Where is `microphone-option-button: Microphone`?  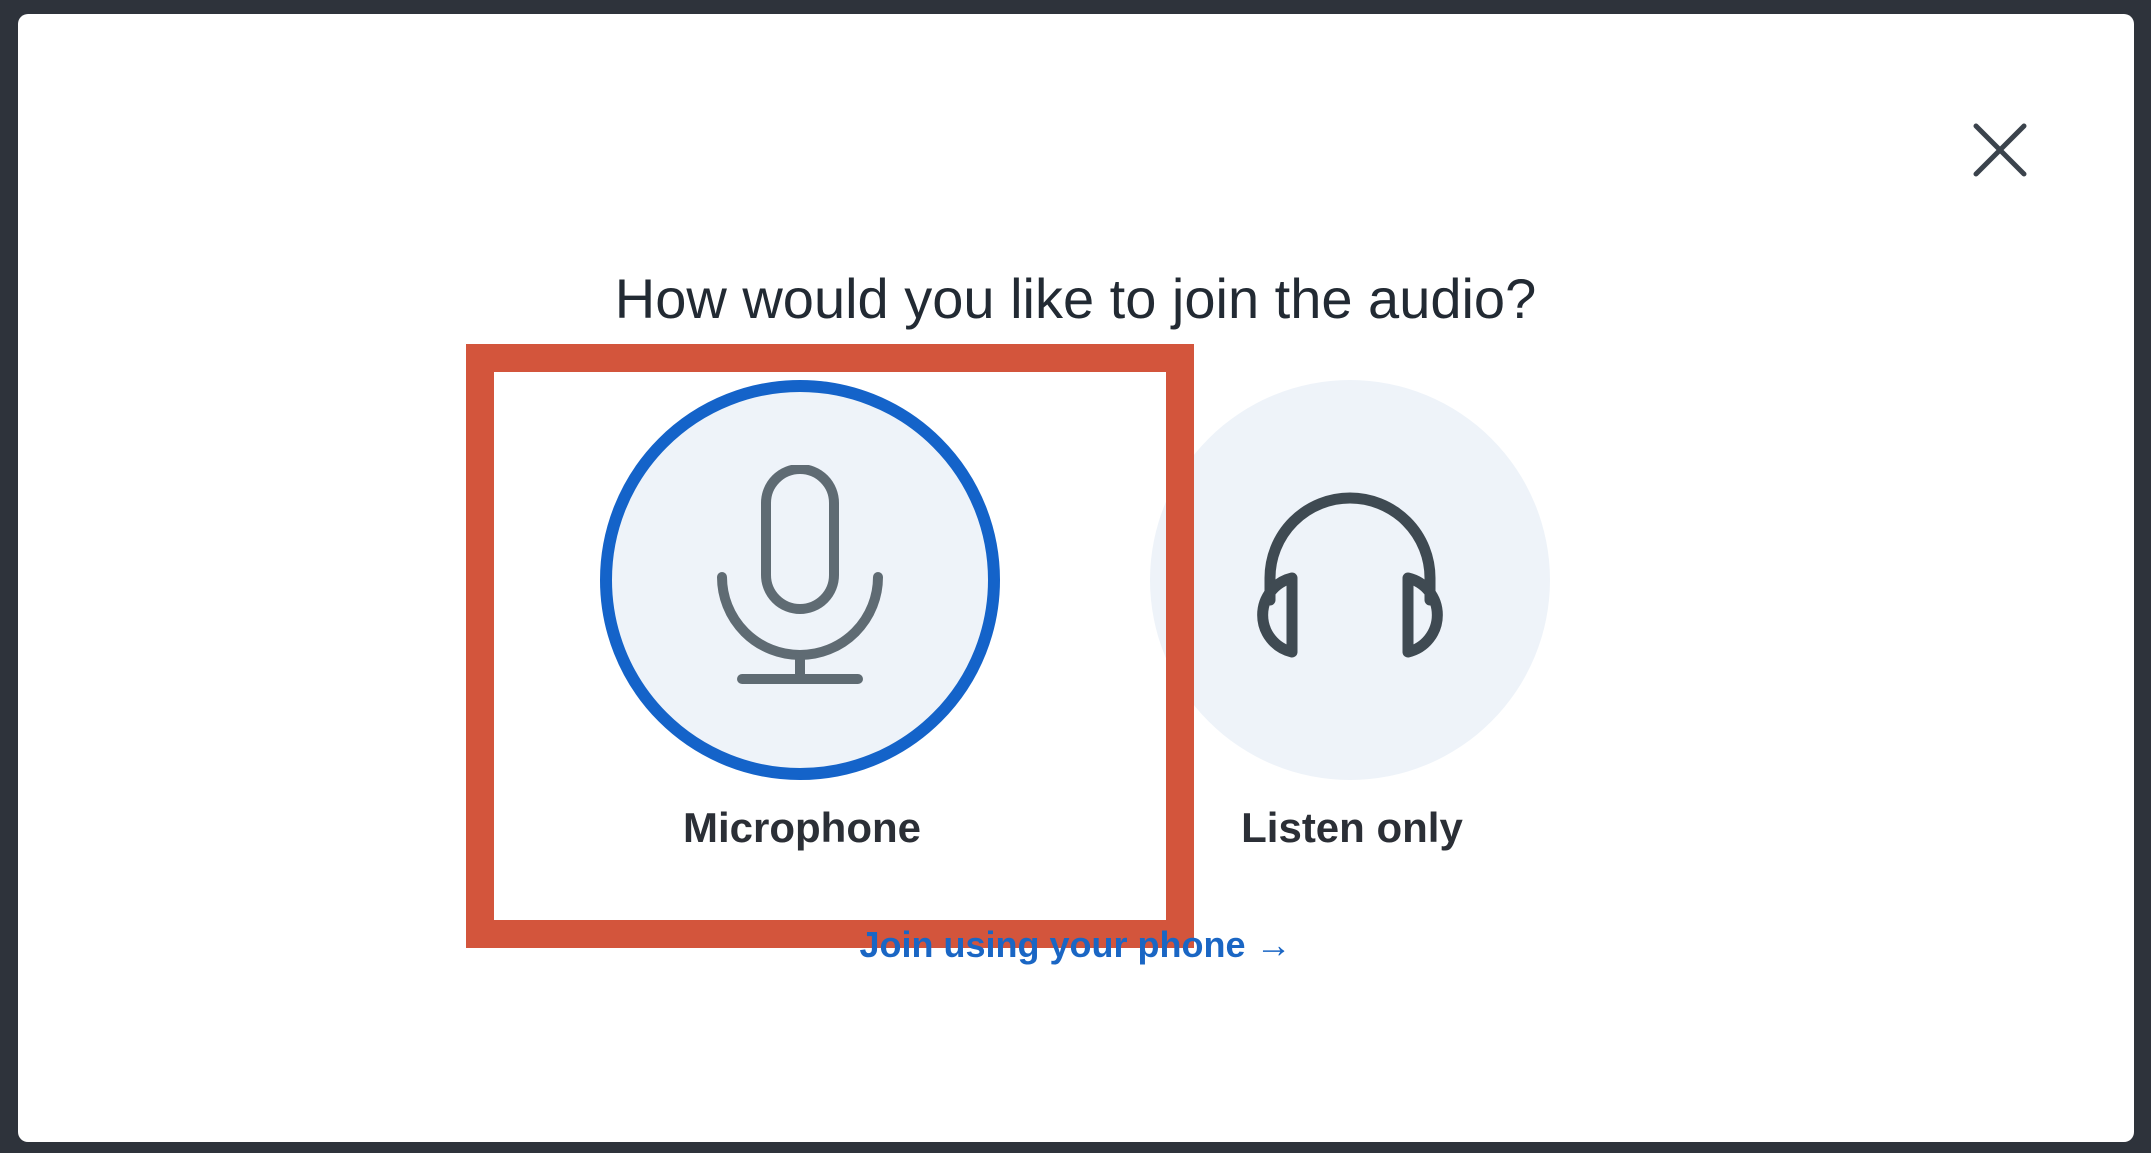 microphone-option-button: Microphone is located at coordinates (802, 624).